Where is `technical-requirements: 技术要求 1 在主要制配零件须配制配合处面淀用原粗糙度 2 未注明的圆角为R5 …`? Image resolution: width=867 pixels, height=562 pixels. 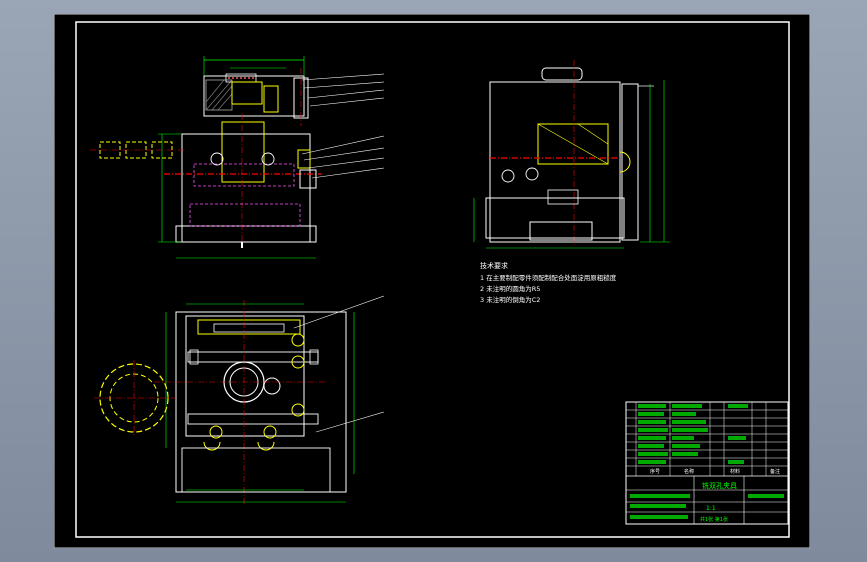 technical-requirements: 技术要求 1 在主要制配零件须配制配合处面淀用原粗糙度 2 未注明的圆角为R5 … is located at coordinates (548, 282).